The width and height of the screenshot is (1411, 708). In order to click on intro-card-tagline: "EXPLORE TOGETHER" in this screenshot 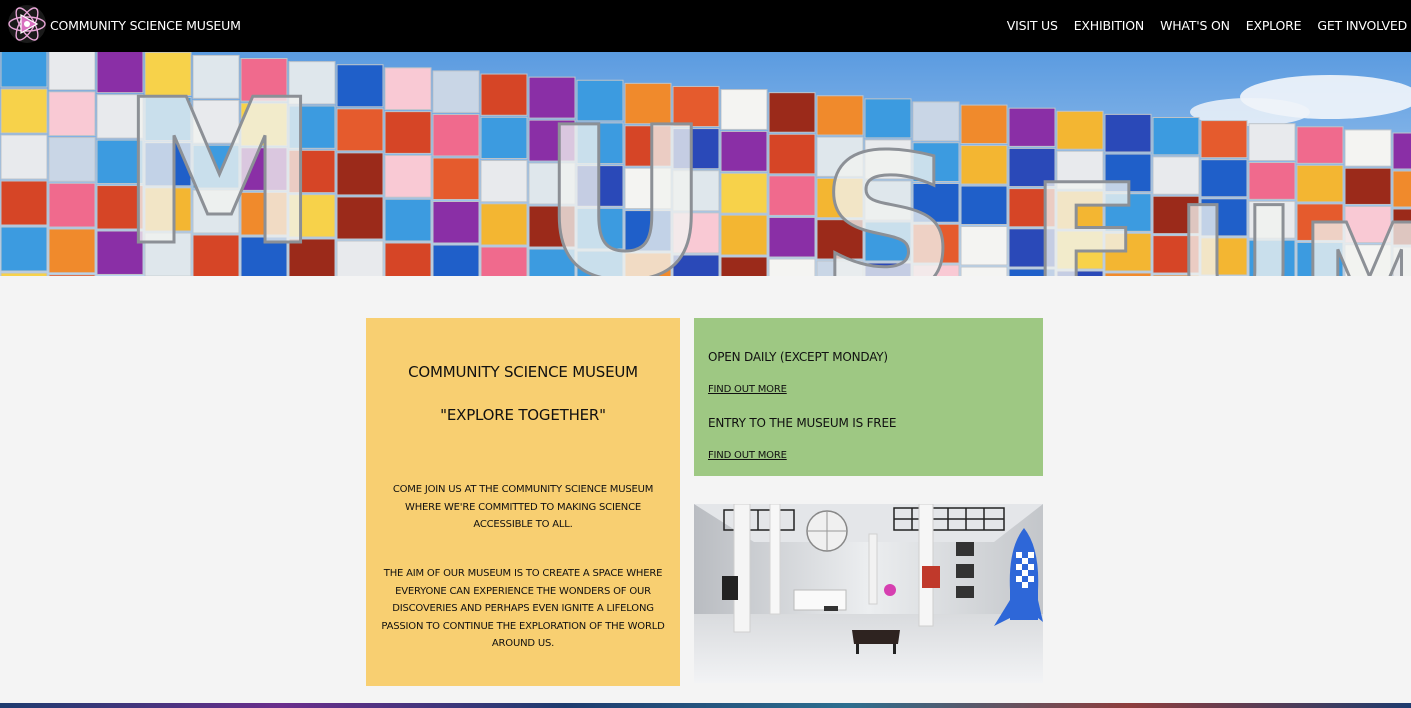, I will do `click(523, 415)`.